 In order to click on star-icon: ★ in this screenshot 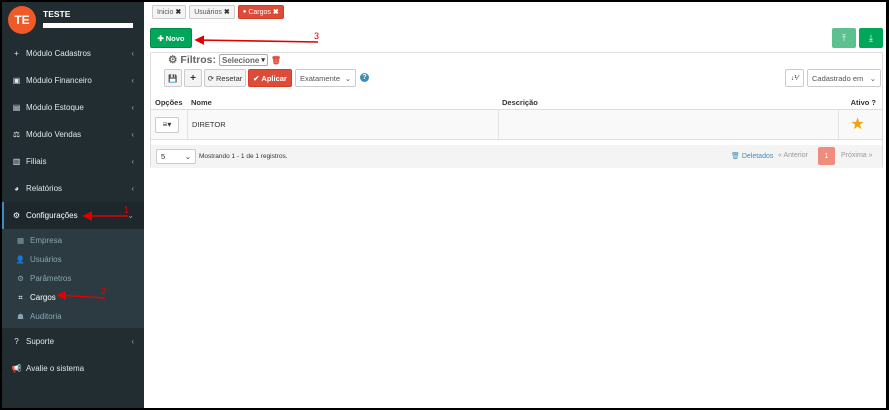, I will do `click(857, 124)`.